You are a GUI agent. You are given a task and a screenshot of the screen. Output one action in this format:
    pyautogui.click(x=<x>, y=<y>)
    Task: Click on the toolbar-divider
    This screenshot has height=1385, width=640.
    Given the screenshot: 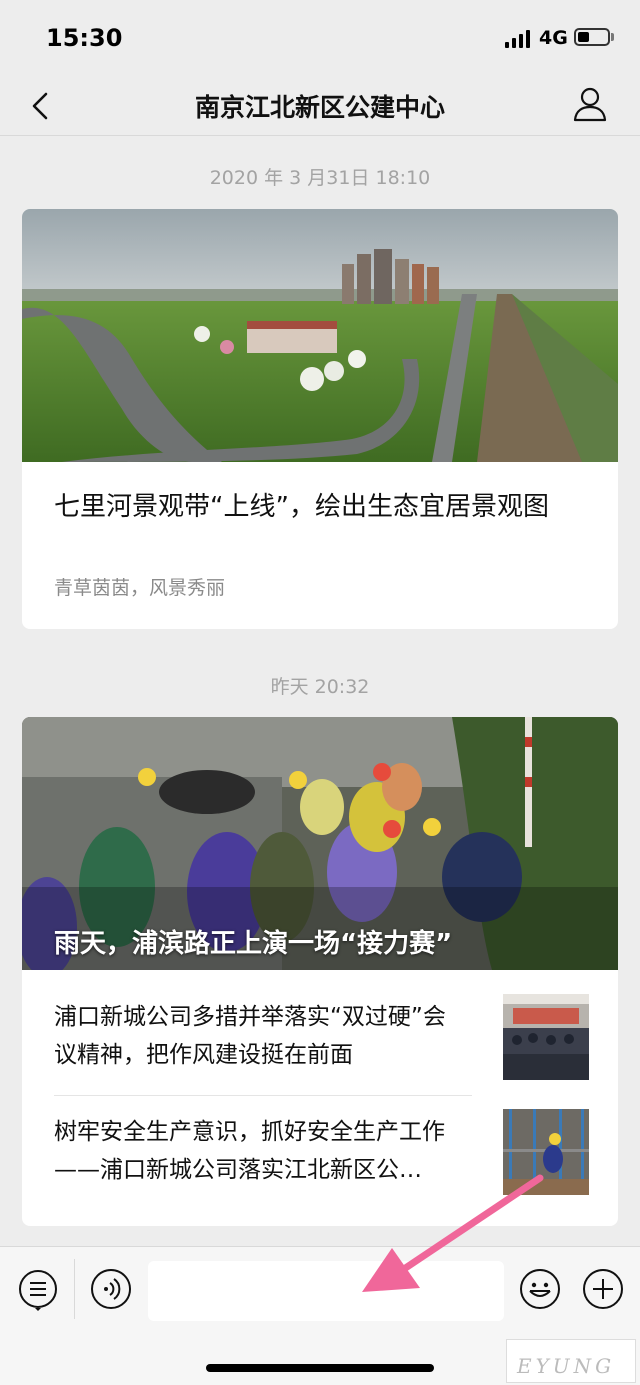 What is the action you would take?
    pyautogui.click(x=74, y=1289)
    